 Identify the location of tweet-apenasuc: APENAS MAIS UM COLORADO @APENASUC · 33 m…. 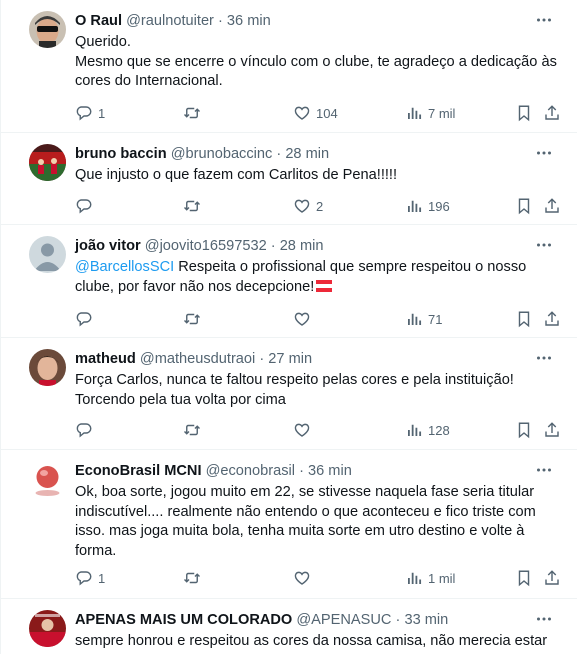
(289, 626).